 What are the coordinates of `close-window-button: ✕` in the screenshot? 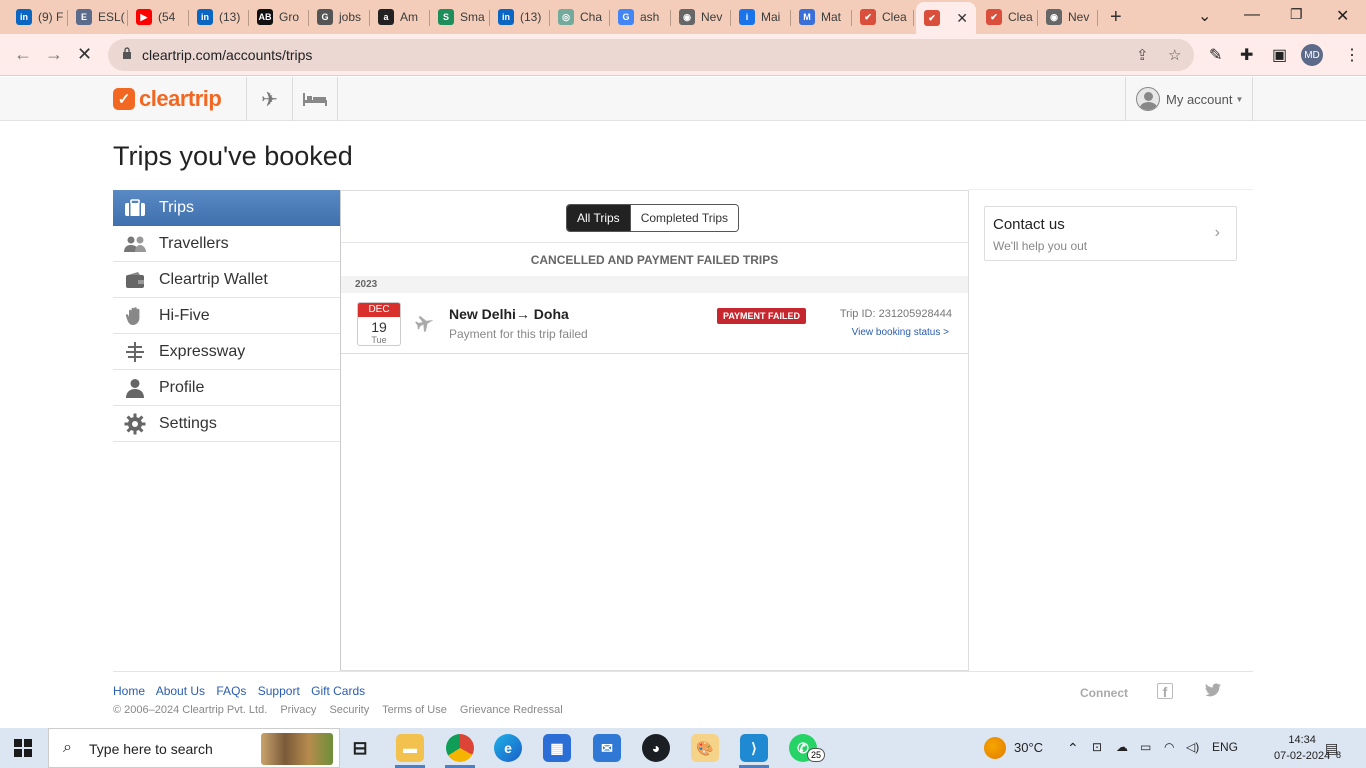 It's located at (1342, 16).